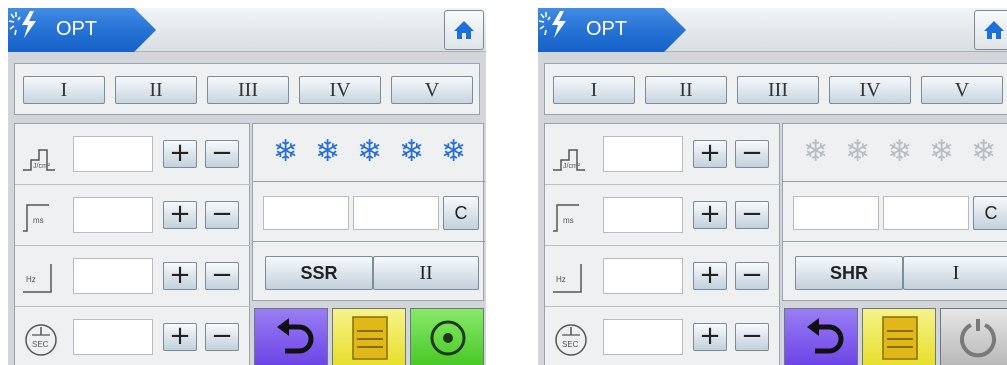  I want to click on mode-label: OPT, so click(77, 29).